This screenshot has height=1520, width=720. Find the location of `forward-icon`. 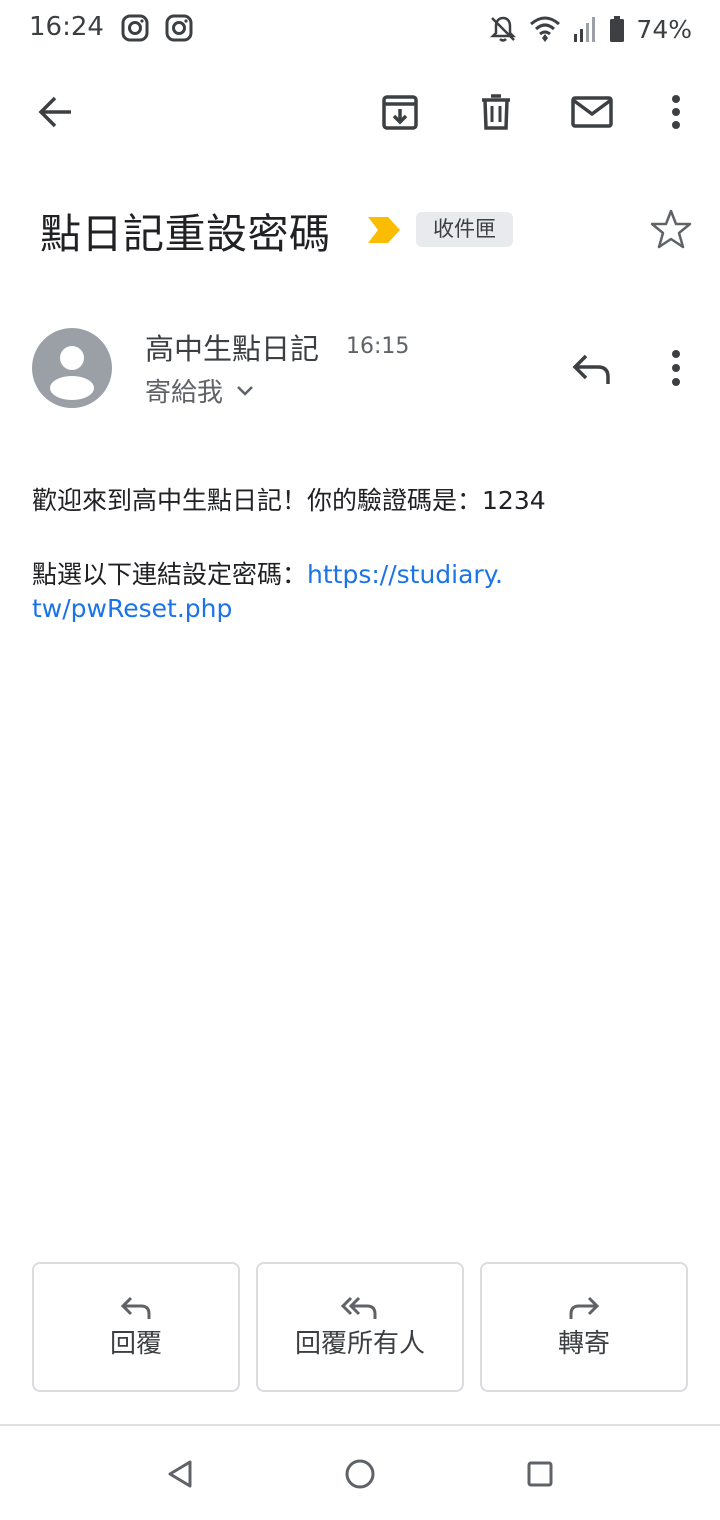

forward-icon is located at coordinates (584, 1307).